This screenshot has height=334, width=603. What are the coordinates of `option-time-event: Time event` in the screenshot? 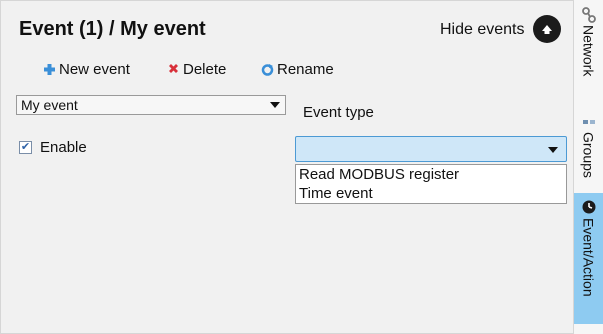 It's located at (431, 193).